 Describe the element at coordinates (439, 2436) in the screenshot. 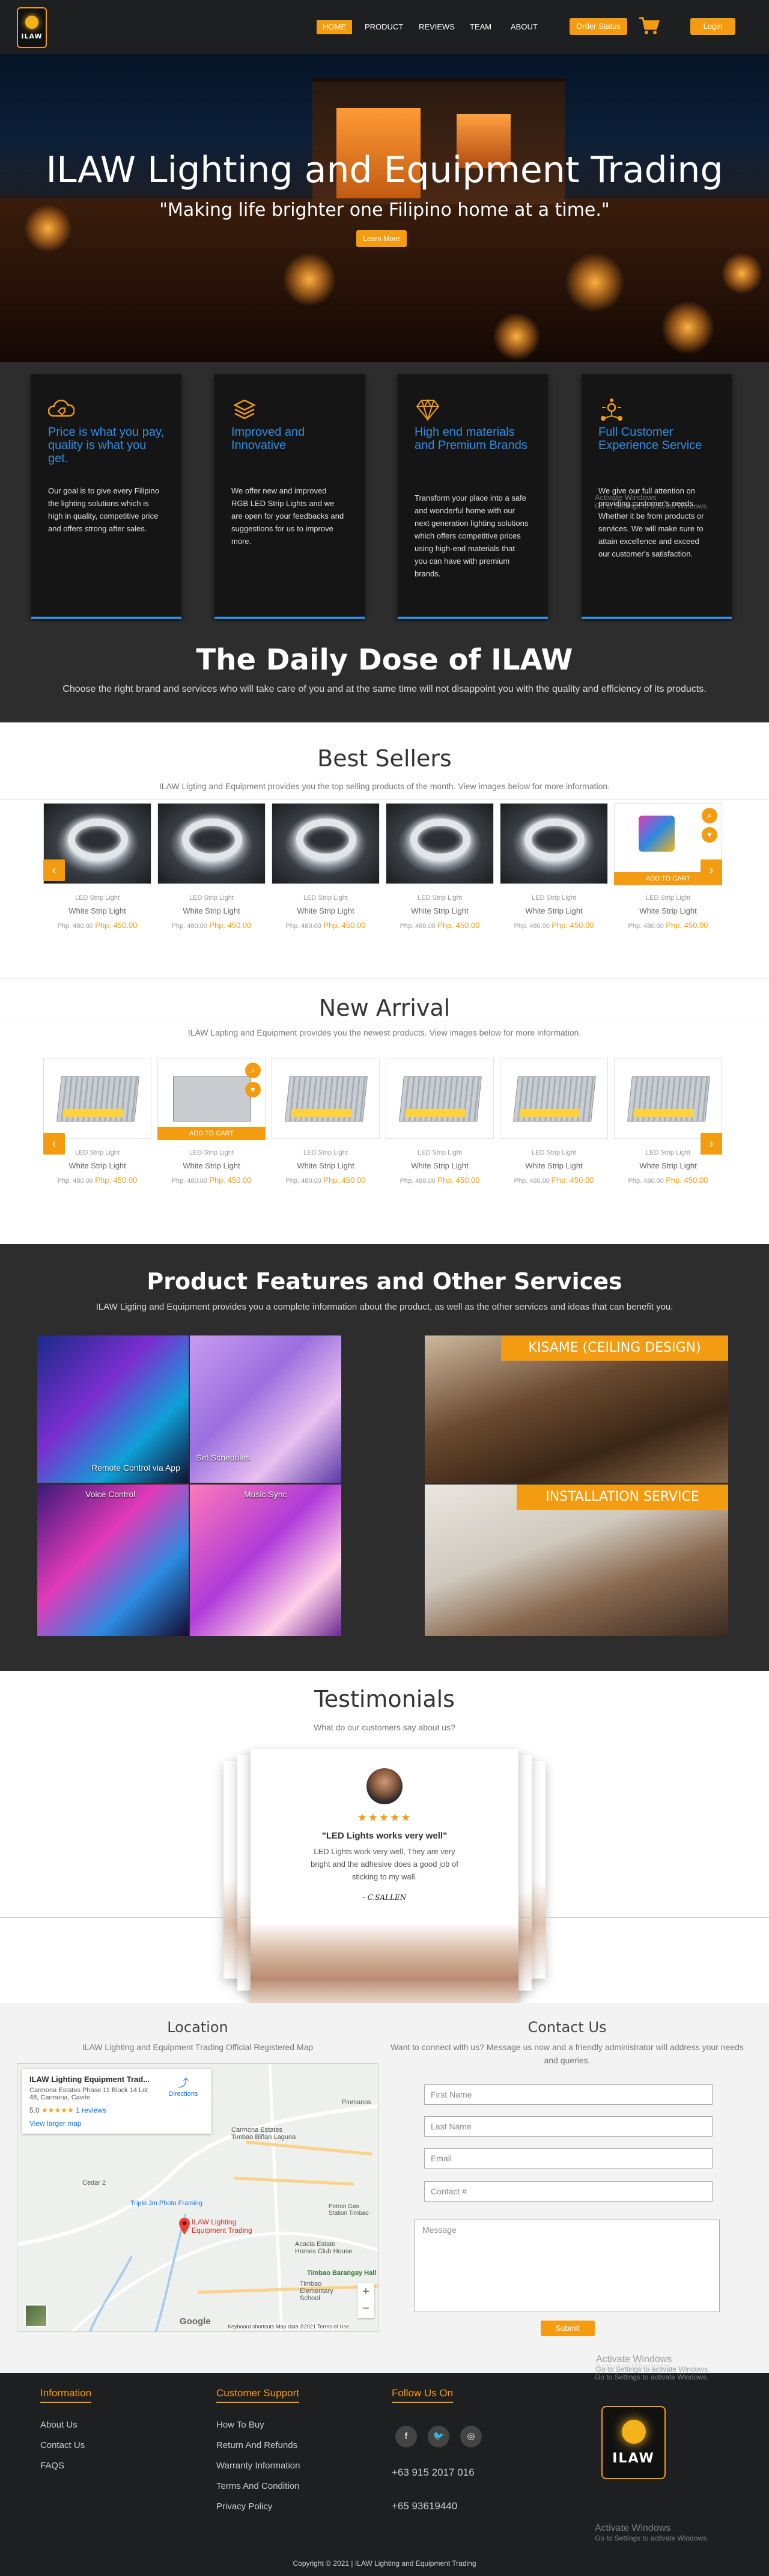

I see `twitter-icon: 🐦` at that location.